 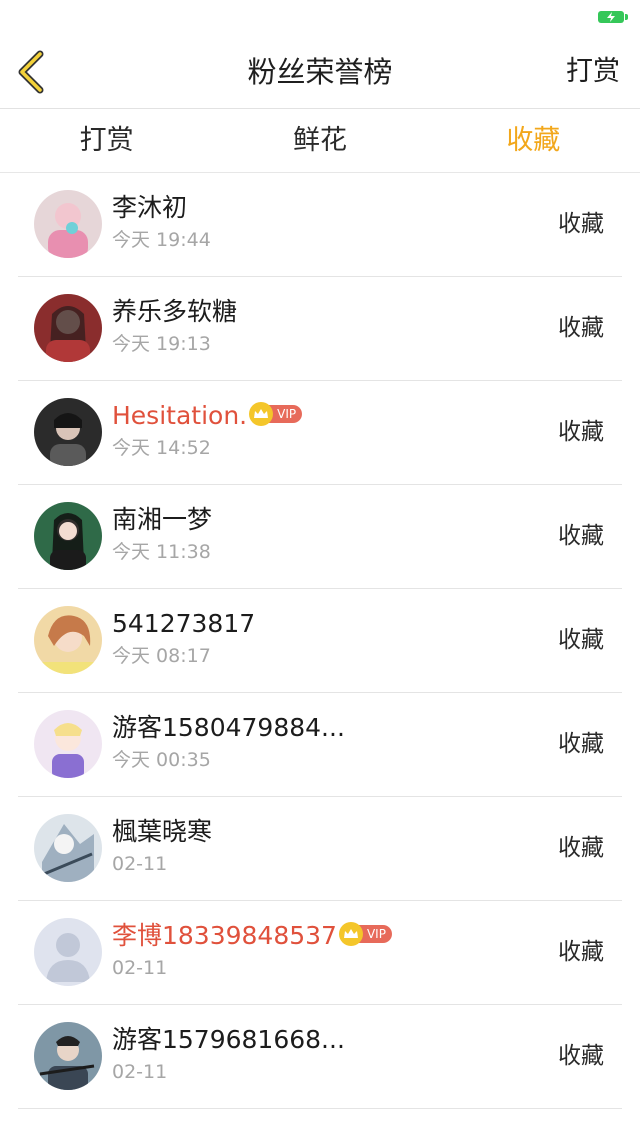 I want to click on fan-name-text: 李博18339848537, so click(x=224, y=935).